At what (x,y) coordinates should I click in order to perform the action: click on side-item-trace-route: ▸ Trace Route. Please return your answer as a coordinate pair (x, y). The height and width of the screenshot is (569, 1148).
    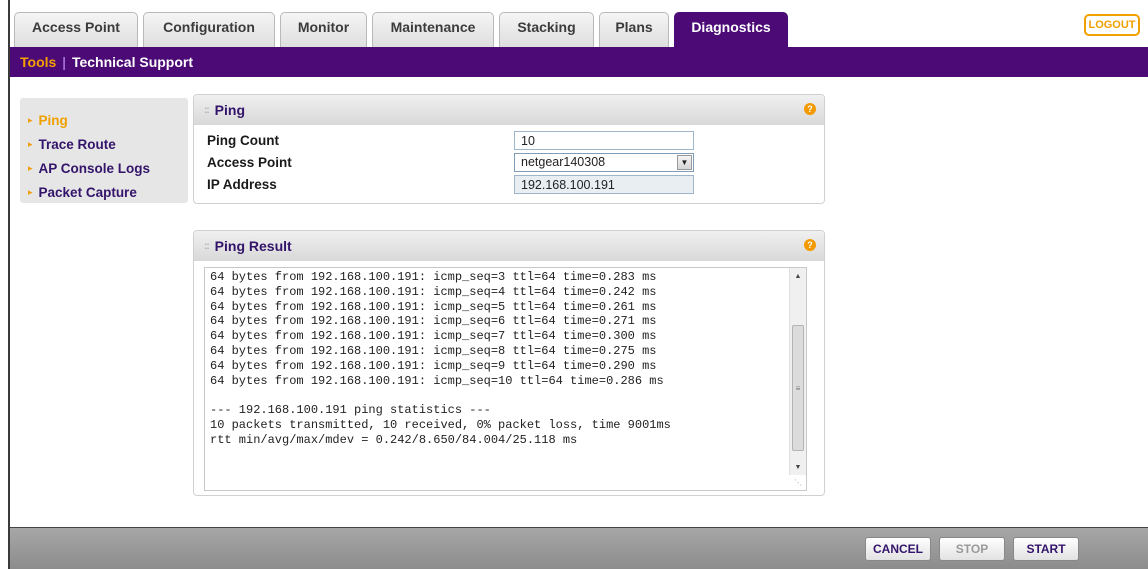
    Looking at the image, I should click on (104, 144).